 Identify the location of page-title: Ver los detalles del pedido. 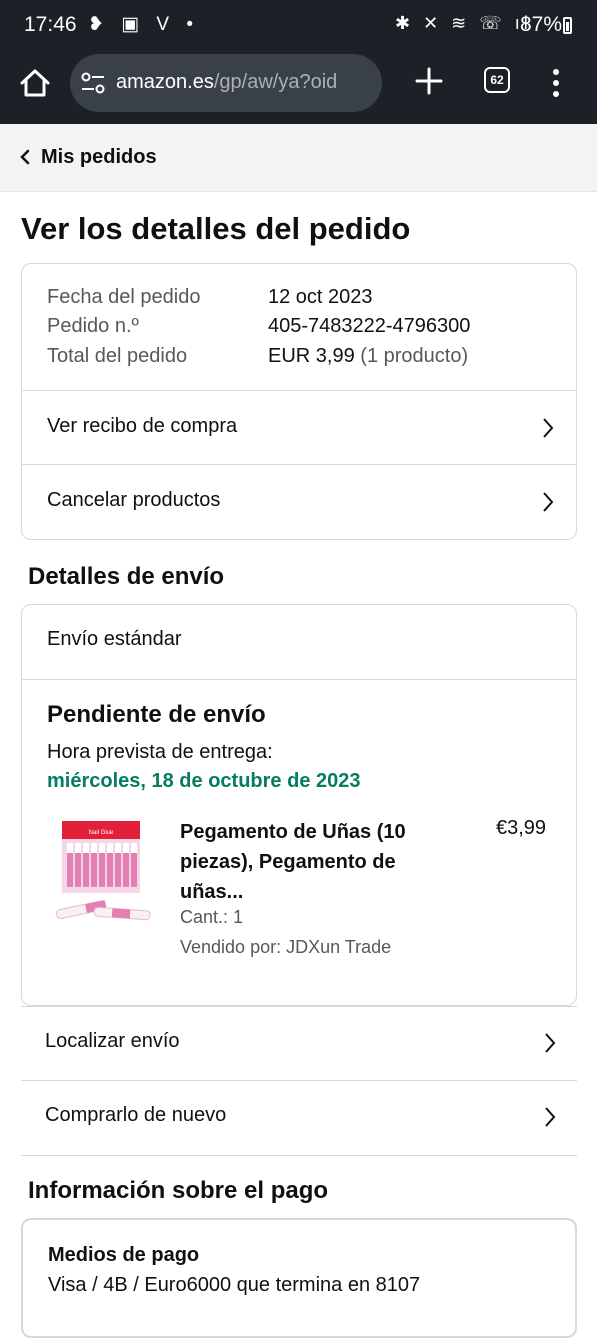
(216, 228).